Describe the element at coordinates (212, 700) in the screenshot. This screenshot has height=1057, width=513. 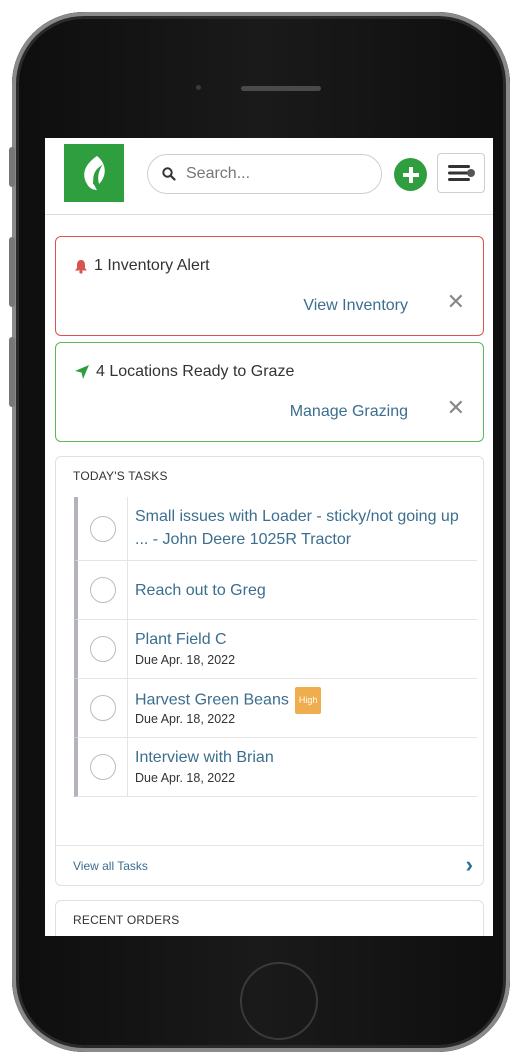
I see `task-title: Harvest Green Beans` at that location.